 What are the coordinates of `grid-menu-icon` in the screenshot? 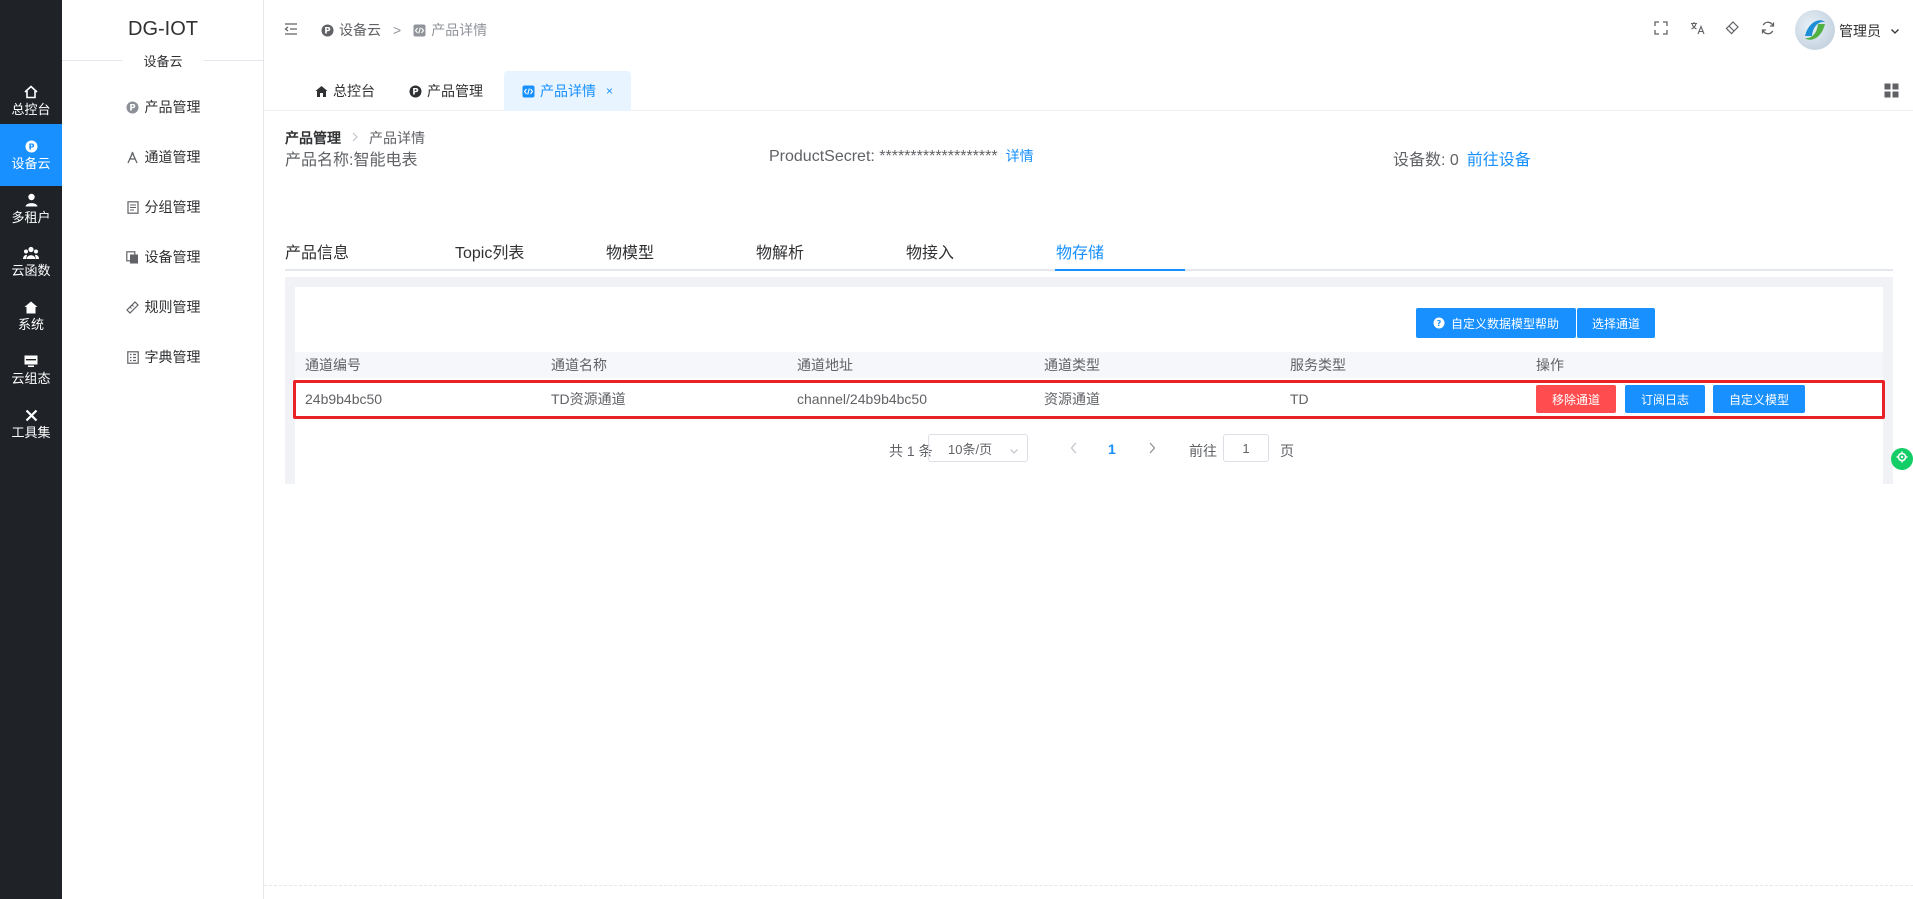 It's located at (1892, 91).